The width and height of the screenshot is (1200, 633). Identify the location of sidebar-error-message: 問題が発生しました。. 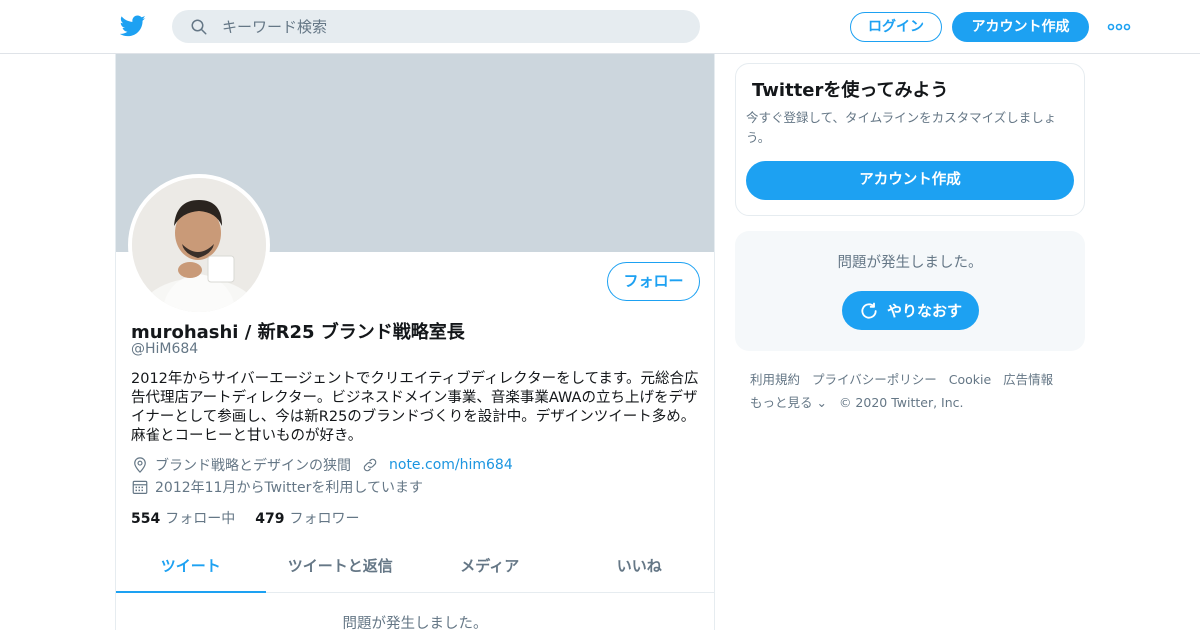
(910, 263).